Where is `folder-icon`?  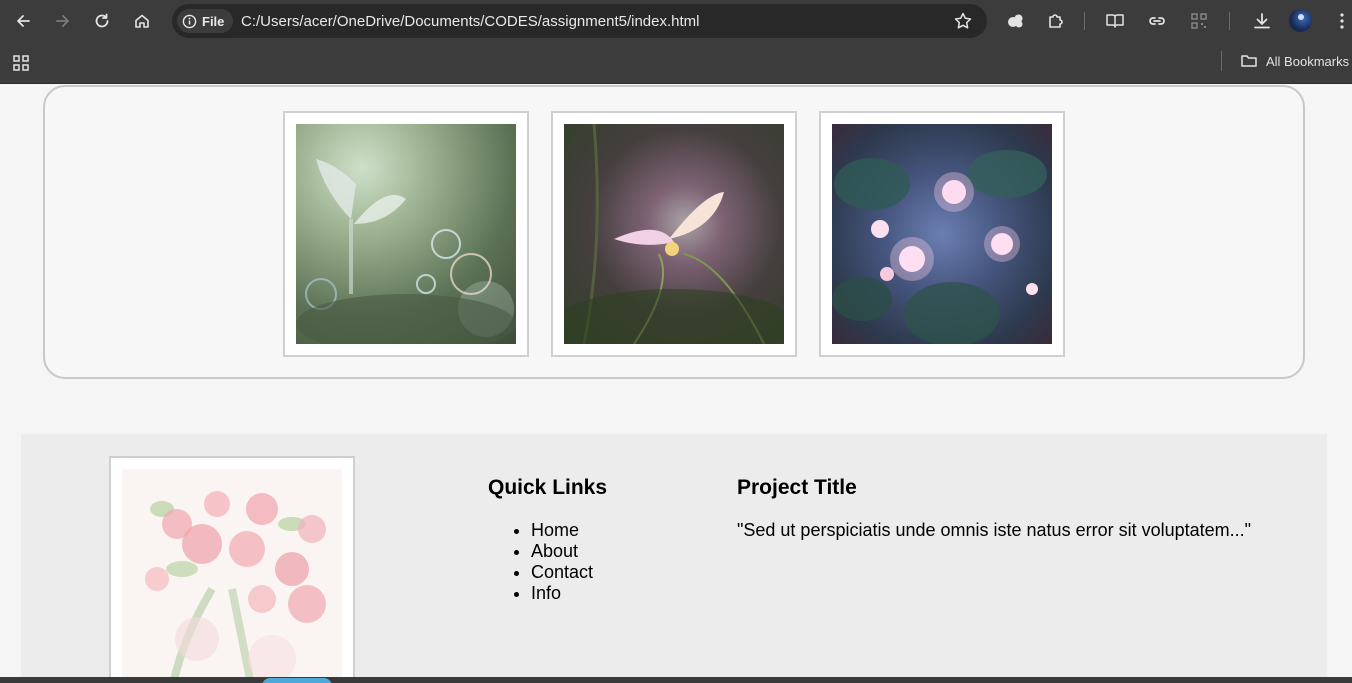
folder-icon is located at coordinates (1249, 61).